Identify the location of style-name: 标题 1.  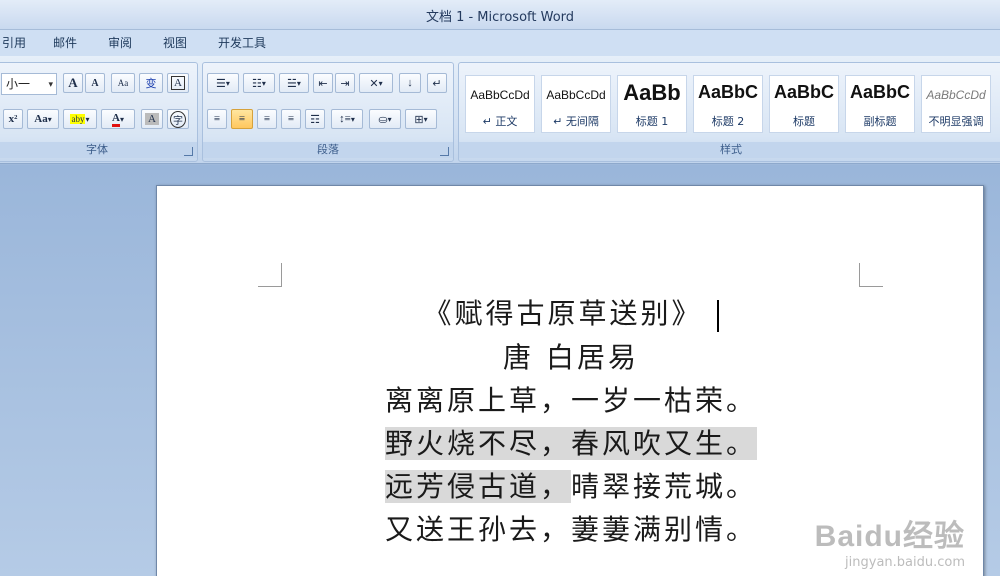
(652, 121).